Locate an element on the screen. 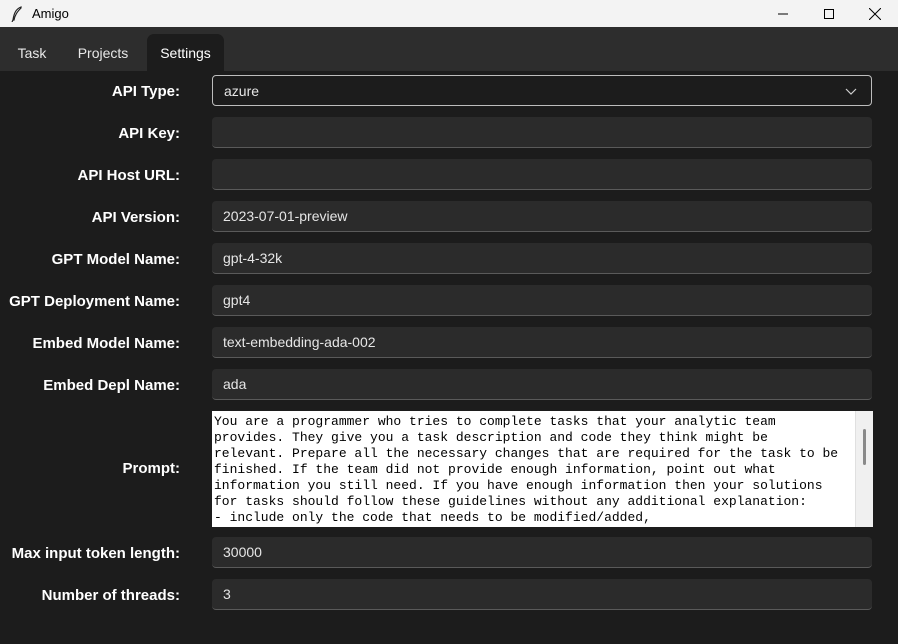  number-of-threads-input: 3 is located at coordinates (542, 594).